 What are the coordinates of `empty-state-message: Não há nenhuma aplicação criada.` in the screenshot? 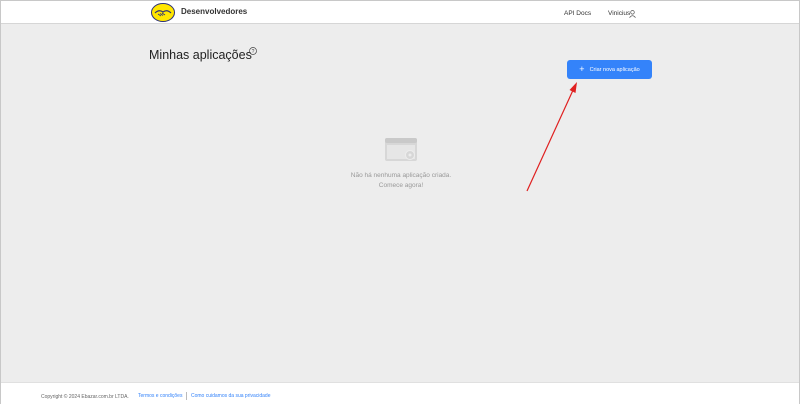 It's located at (401, 175).